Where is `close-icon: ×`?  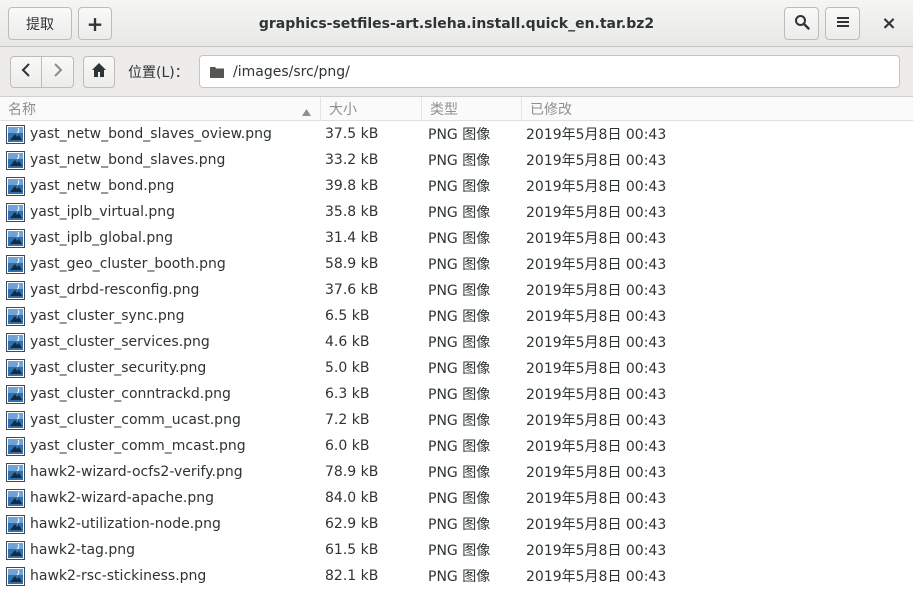
close-icon: × is located at coordinates (889, 23).